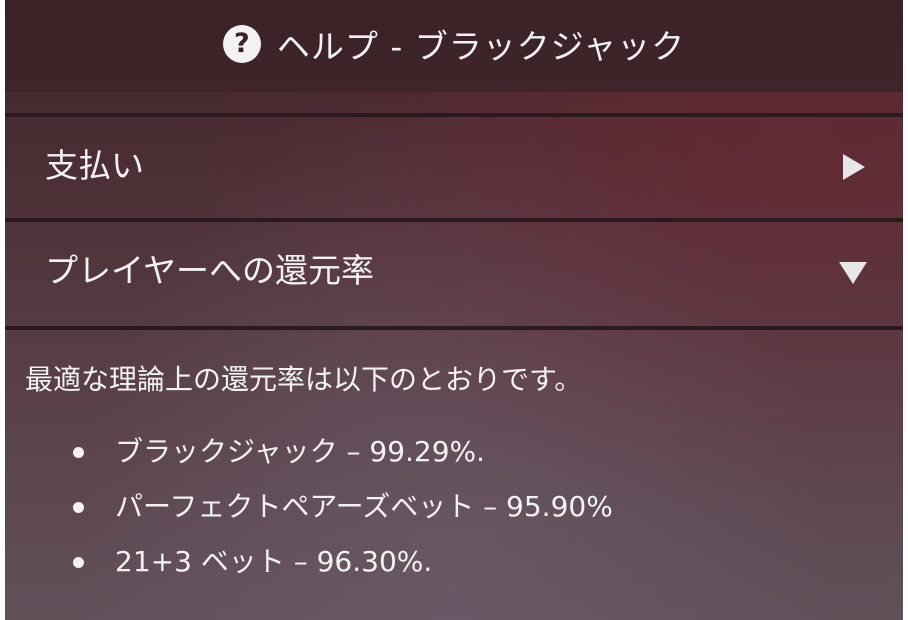 The image size is (908, 620). I want to click on rtp-perfect-pairs: パーフェクトペアーズベット – 95.90%, so click(364, 506).